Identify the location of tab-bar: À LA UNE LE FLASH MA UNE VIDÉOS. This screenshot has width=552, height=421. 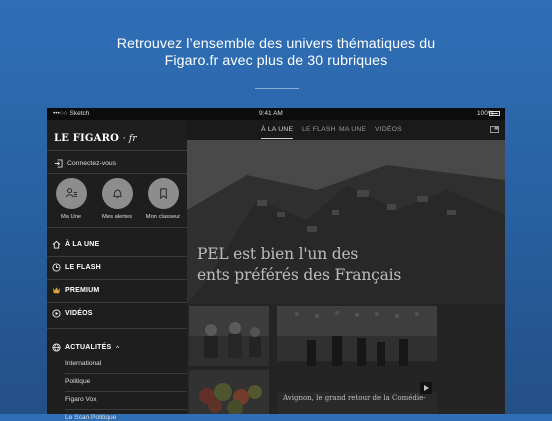
(346, 130).